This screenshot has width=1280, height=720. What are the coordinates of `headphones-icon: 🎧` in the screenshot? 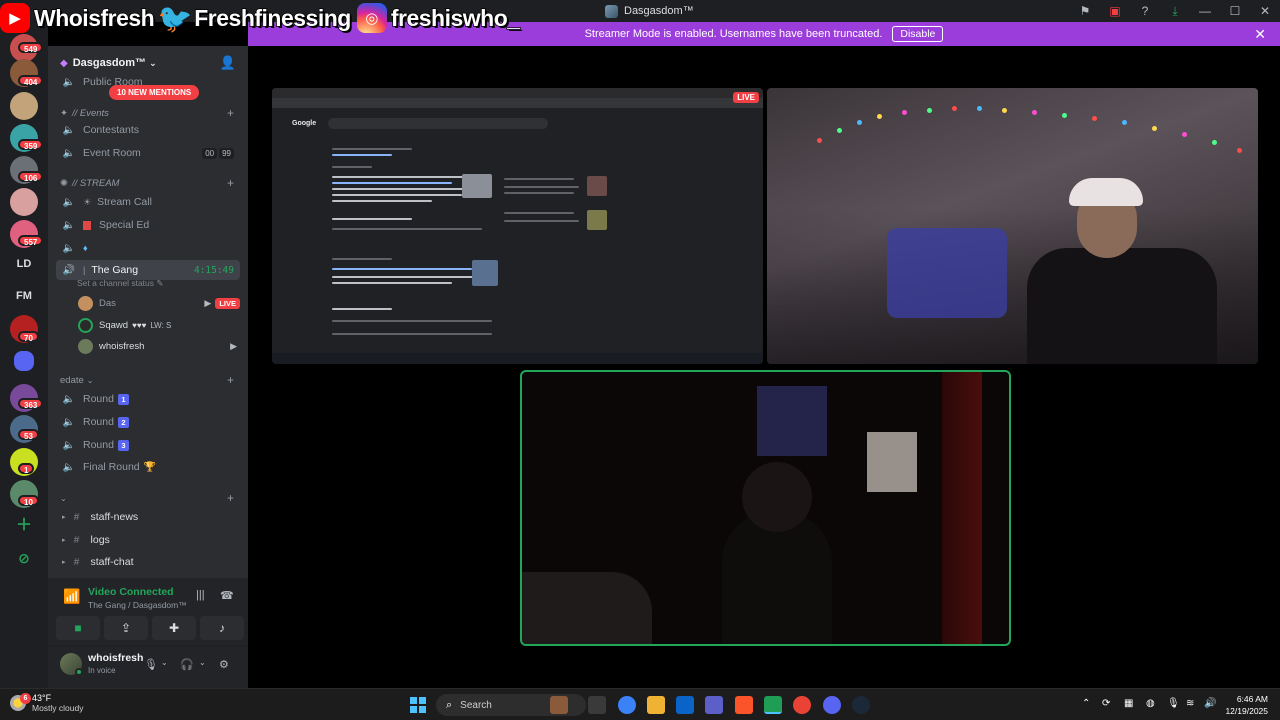 It's located at (187, 664).